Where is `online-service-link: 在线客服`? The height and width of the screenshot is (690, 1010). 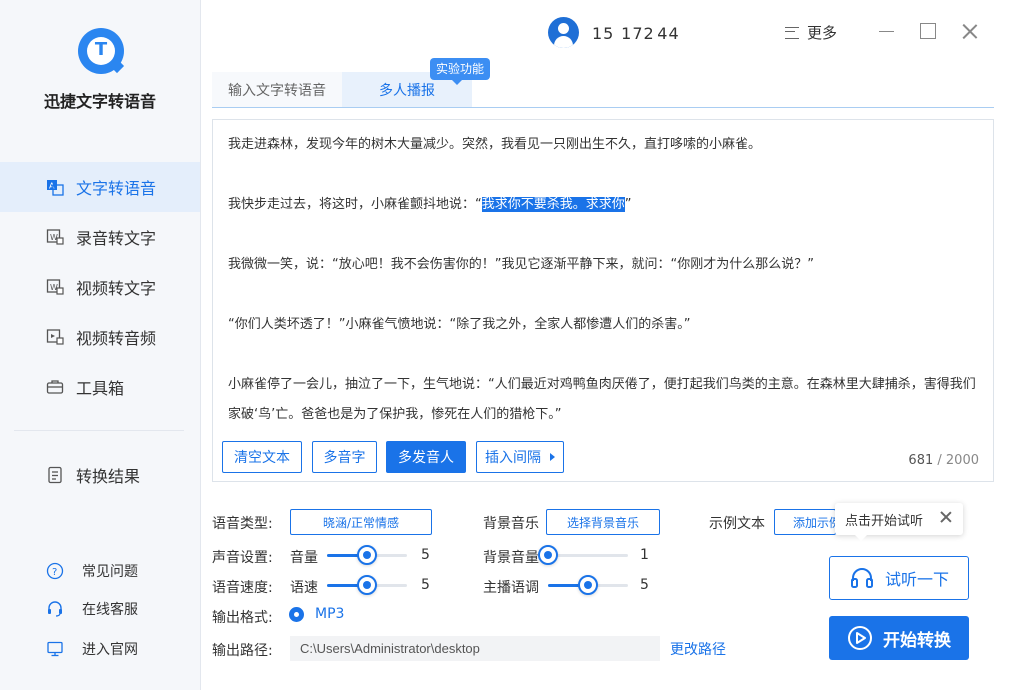
online-service-link: 在线客服 is located at coordinates (100, 609).